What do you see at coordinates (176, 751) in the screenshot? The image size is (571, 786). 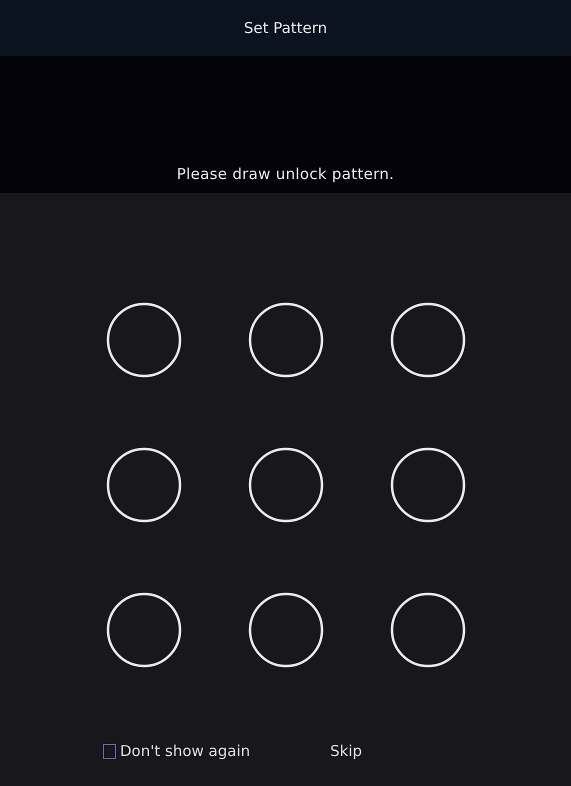 I see `dont-show-again-checkbox: Don't show again` at bounding box center [176, 751].